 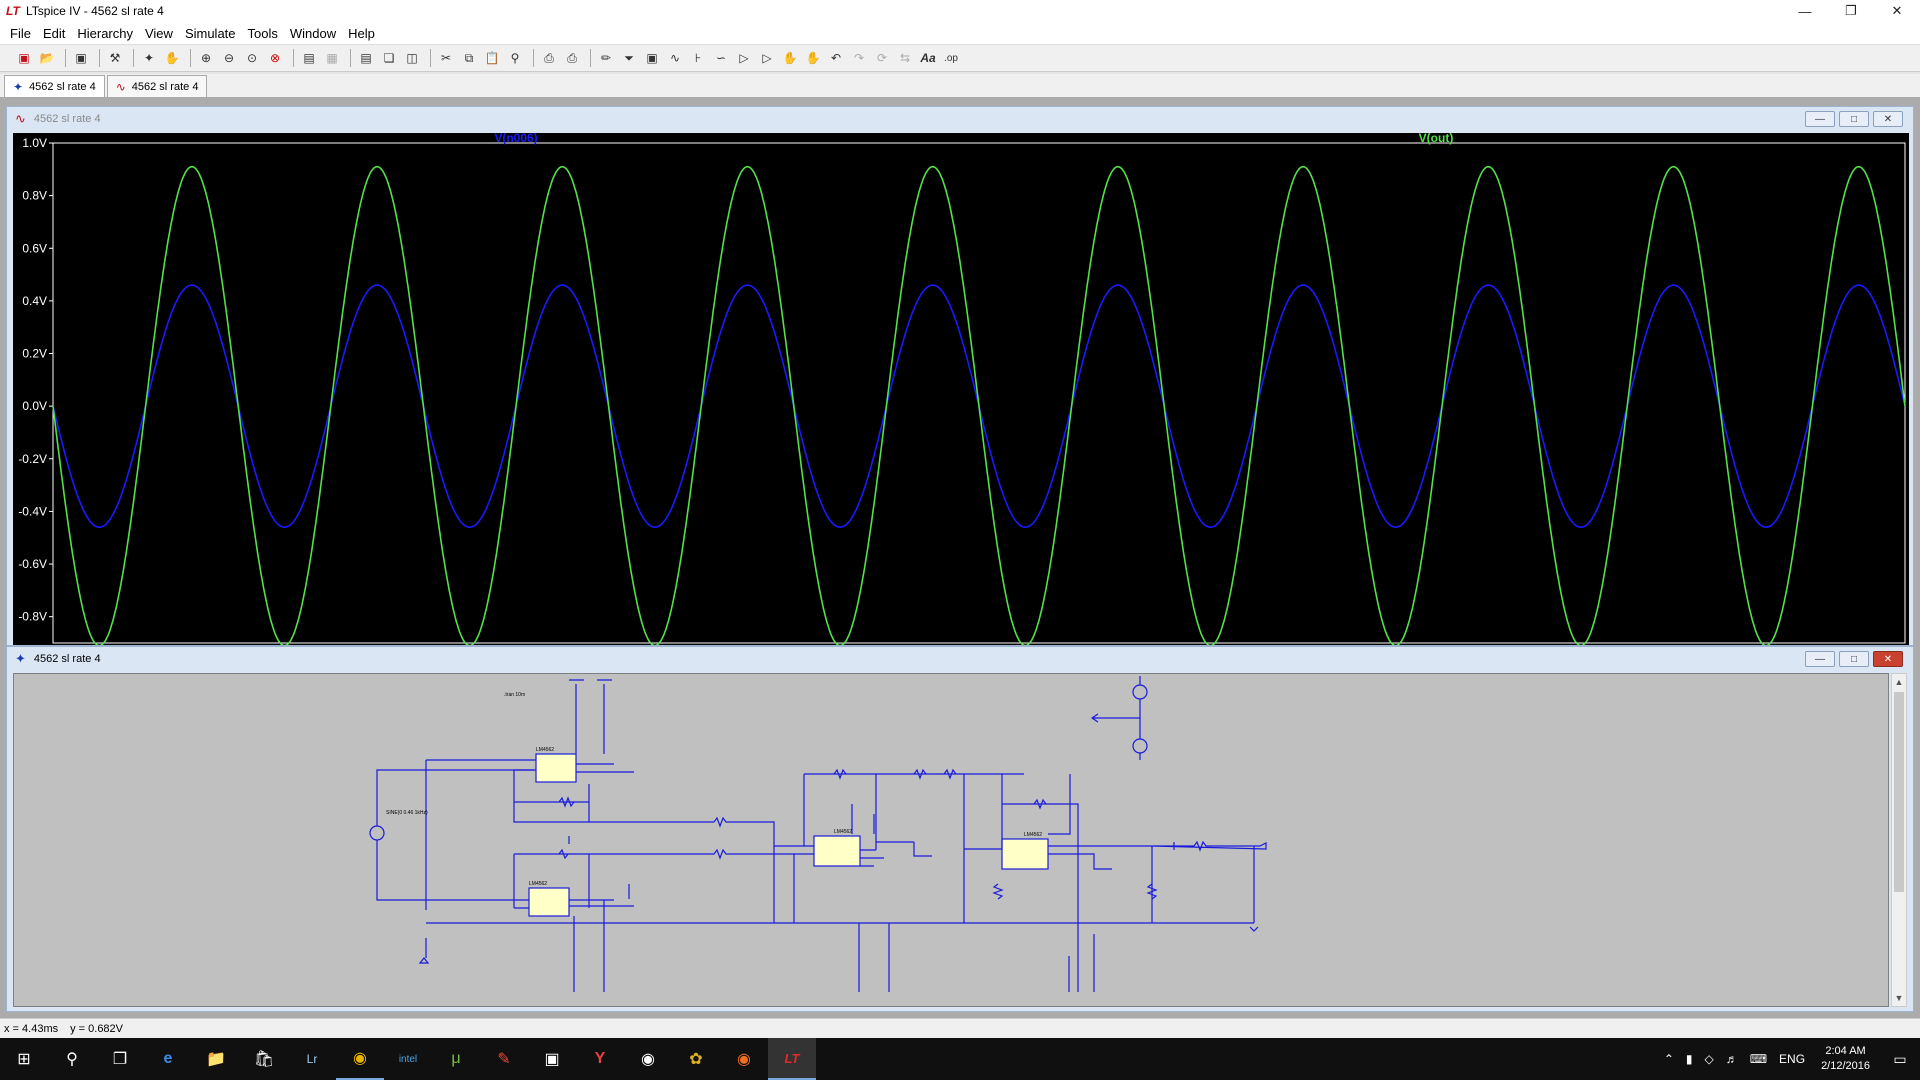 I want to click on ltspice-icon: LT, so click(x=792, y=1059).